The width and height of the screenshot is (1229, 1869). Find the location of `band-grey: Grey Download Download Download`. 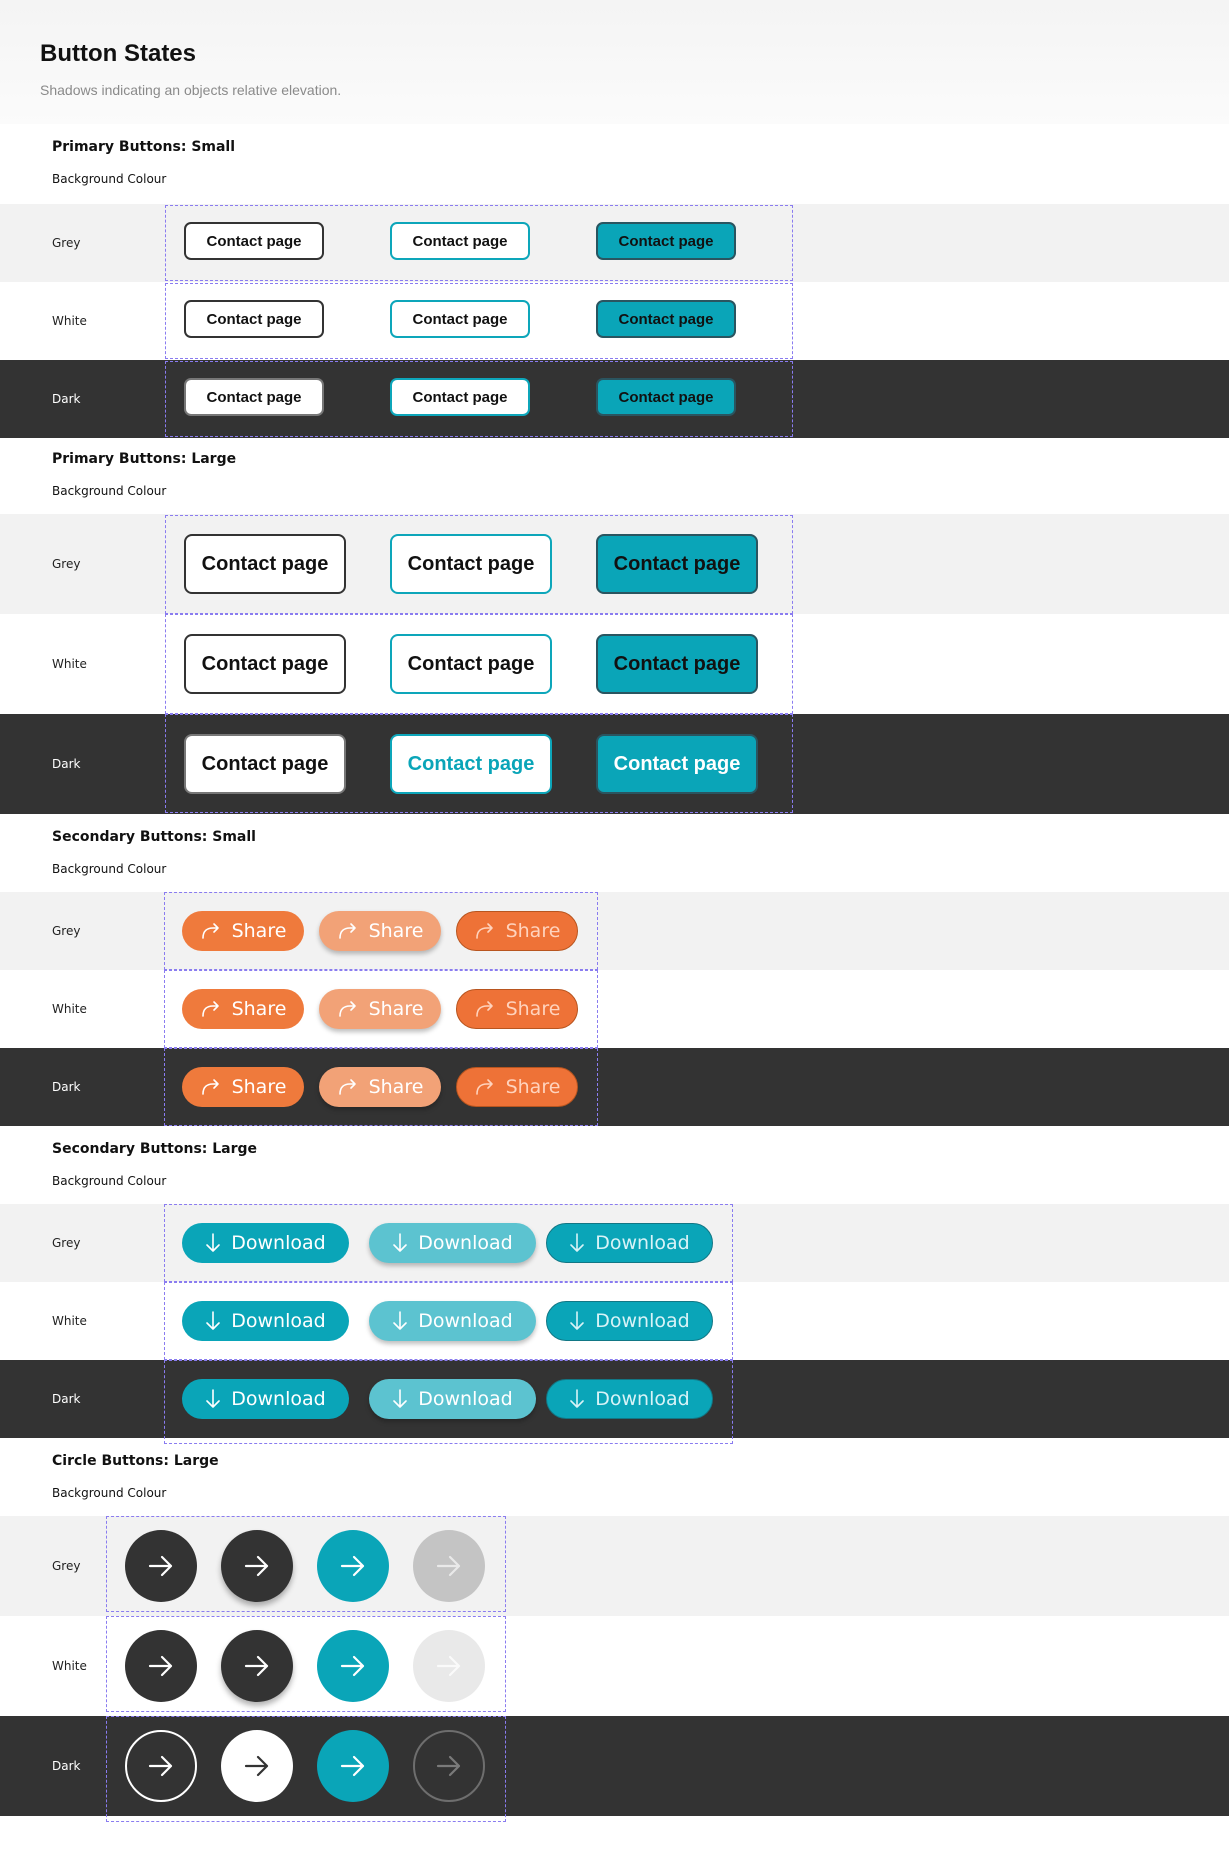

band-grey: Grey Download Download Download is located at coordinates (614, 1243).